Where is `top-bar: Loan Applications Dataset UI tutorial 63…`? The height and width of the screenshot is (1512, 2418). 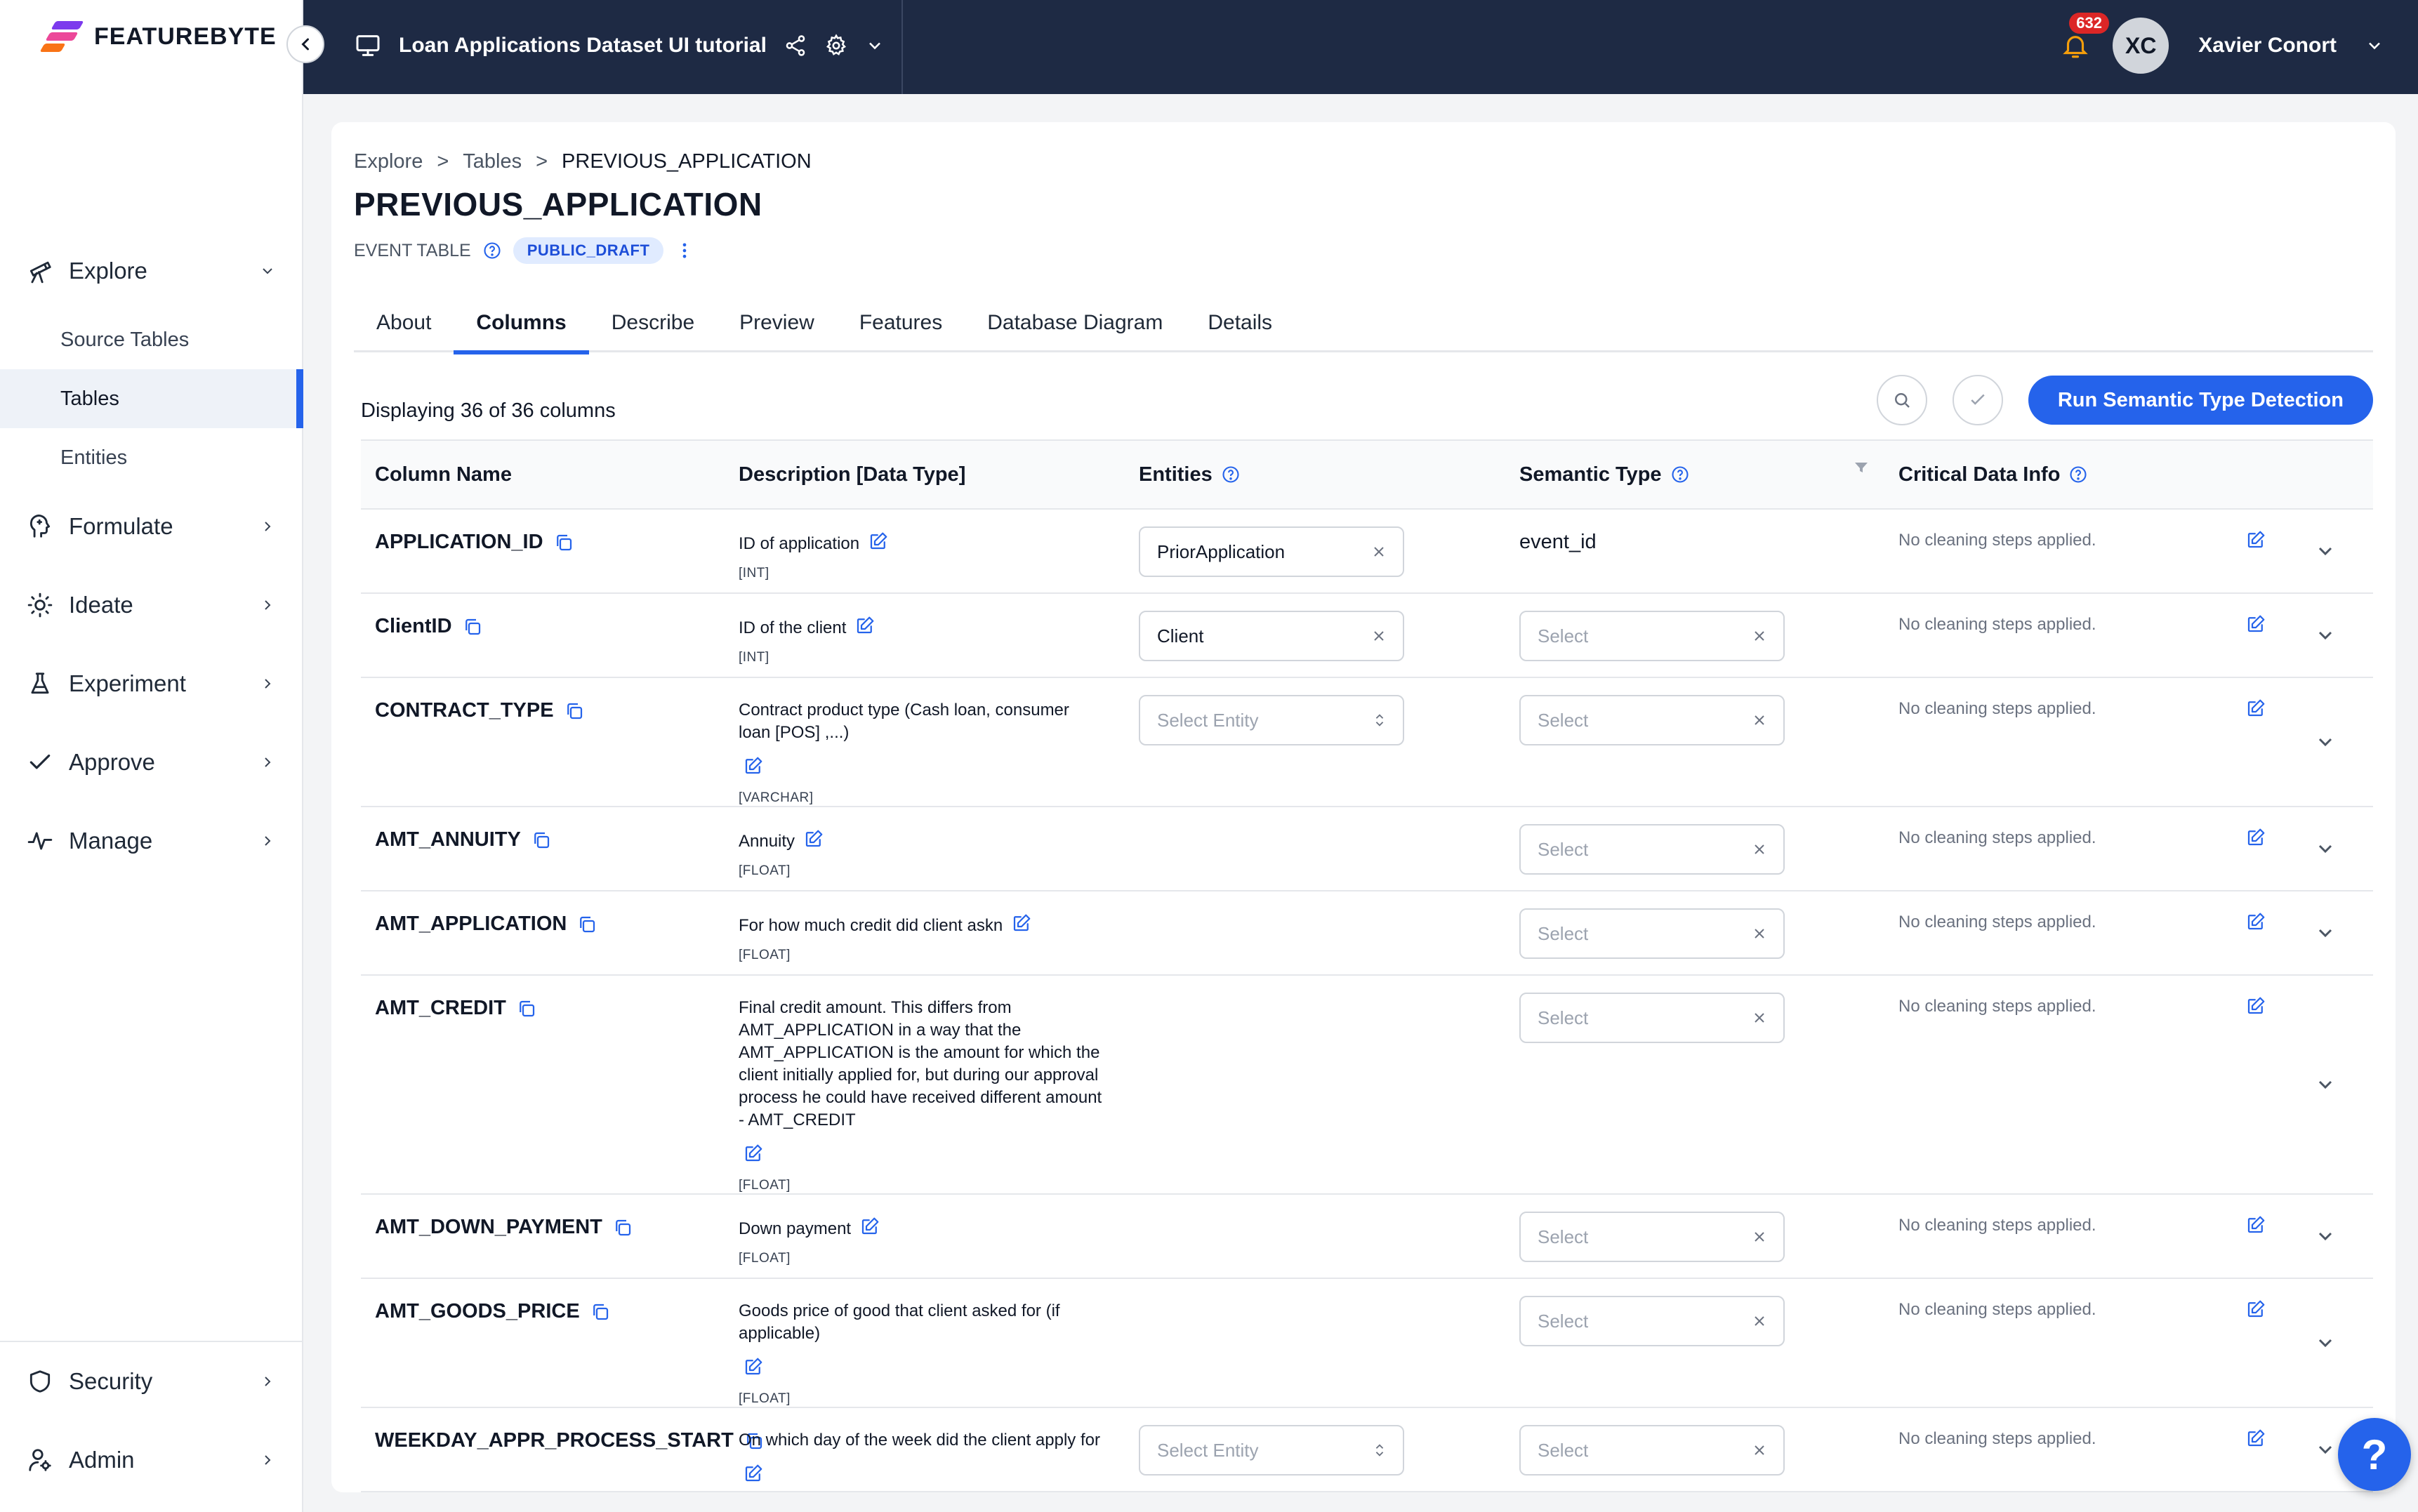 top-bar: Loan Applications Dataset UI tutorial 63… is located at coordinates (1360, 47).